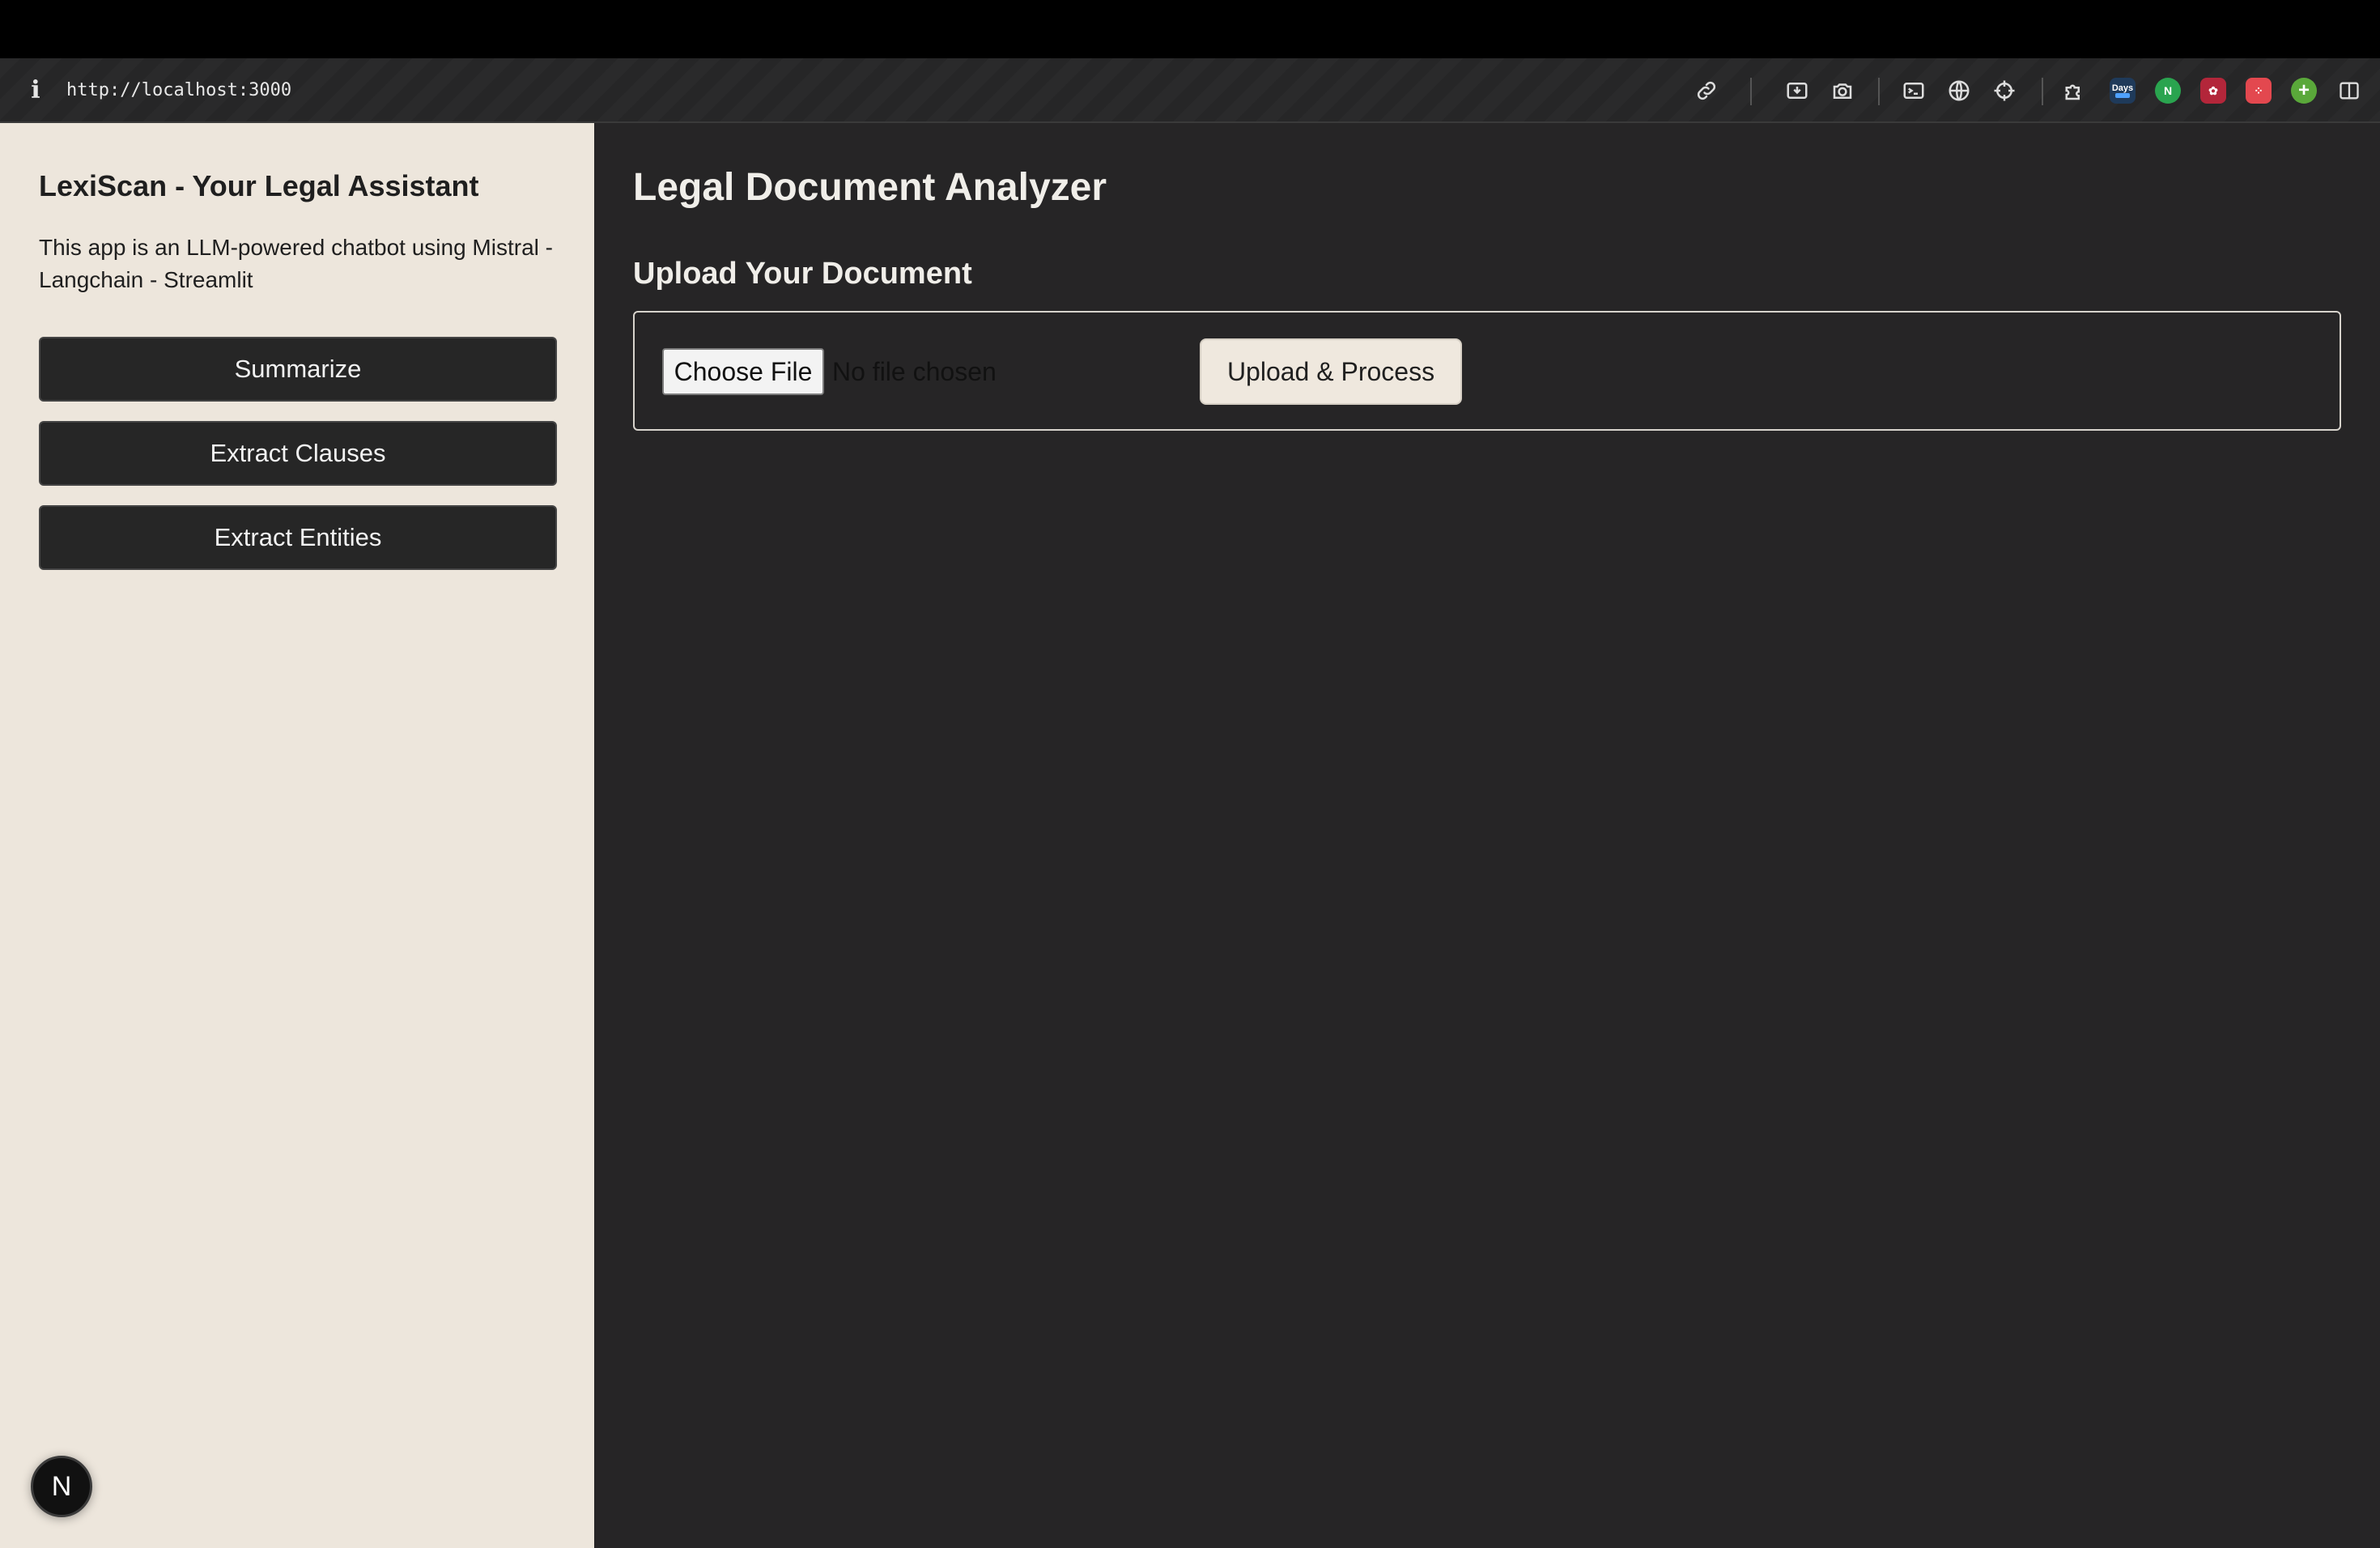 This screenshot has height=1548, width=2380. Describe the element at coordinates (2259, 91) in the screenshot. I see `dice-extension-icon: ⁘` at that location.